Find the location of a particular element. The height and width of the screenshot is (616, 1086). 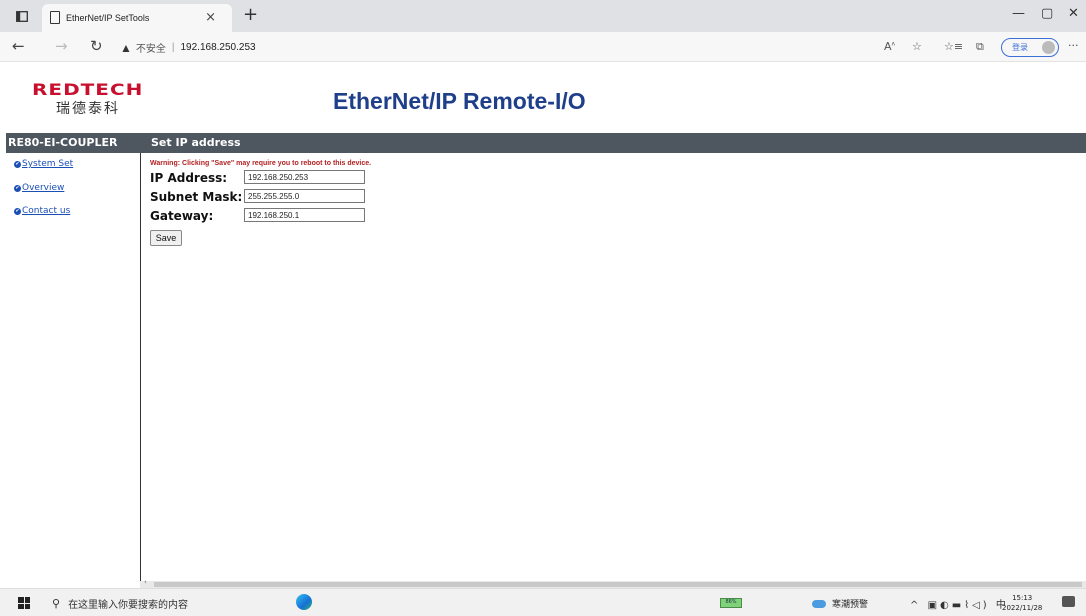

sidebar-divider is located at coordinates (140, 370).